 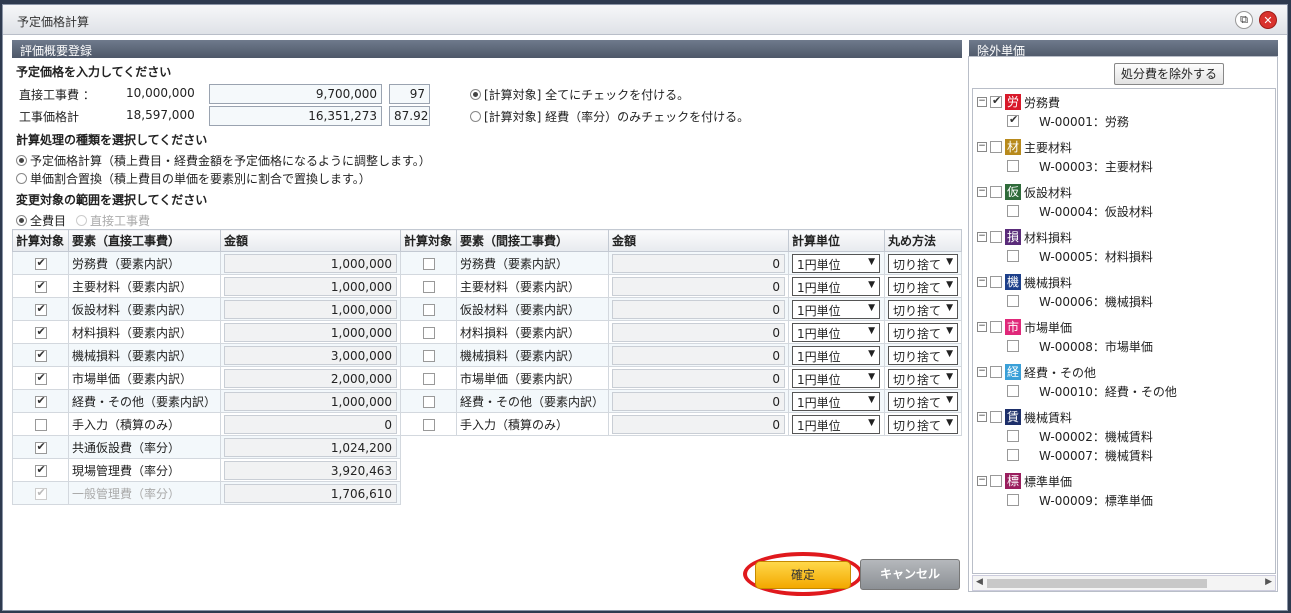 I want to click on tree-item: W-00001：労務, so click(x=1068, y=121).